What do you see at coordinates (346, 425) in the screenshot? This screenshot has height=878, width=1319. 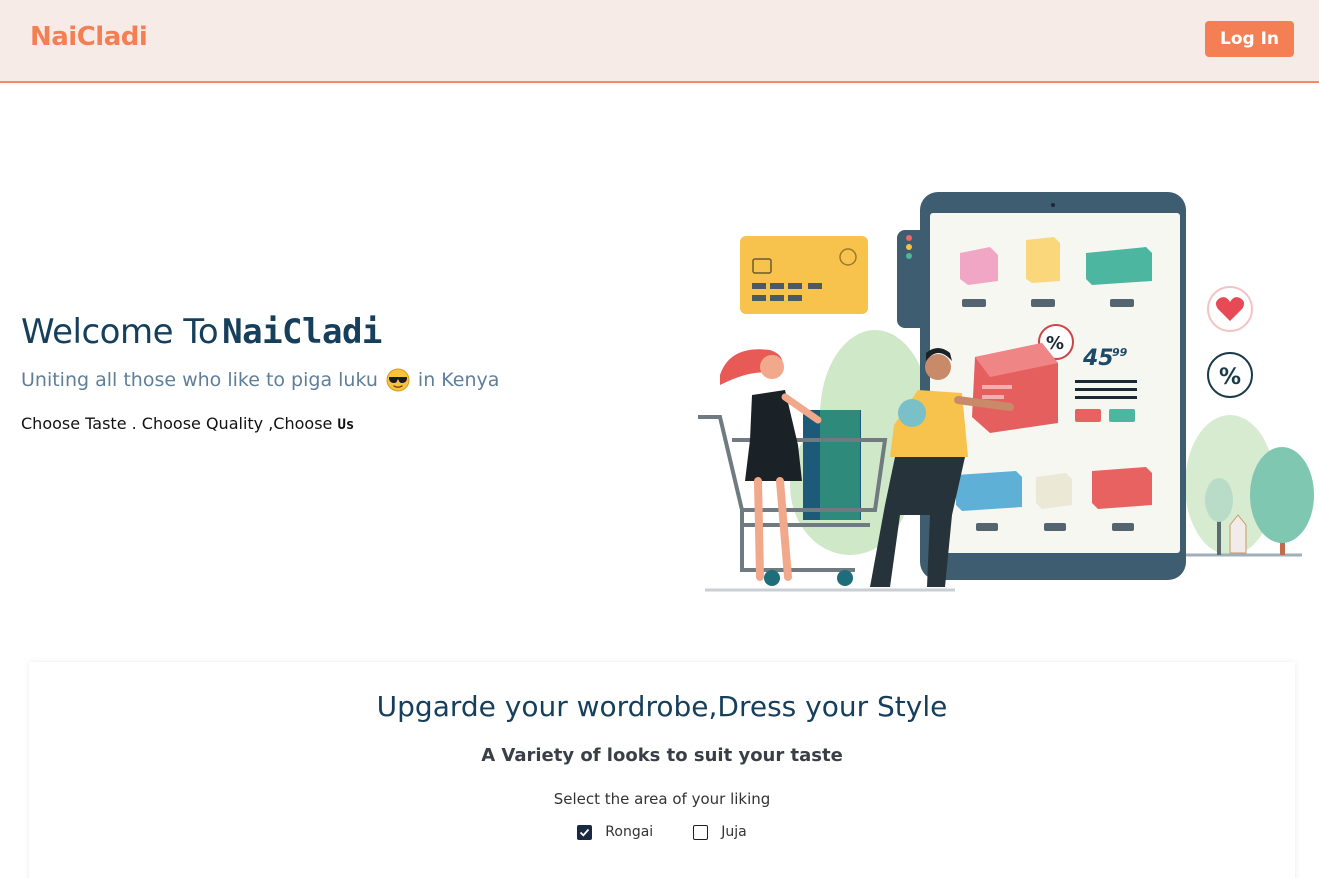 I see `choose-us: Us` at bounding box center [346, 425].